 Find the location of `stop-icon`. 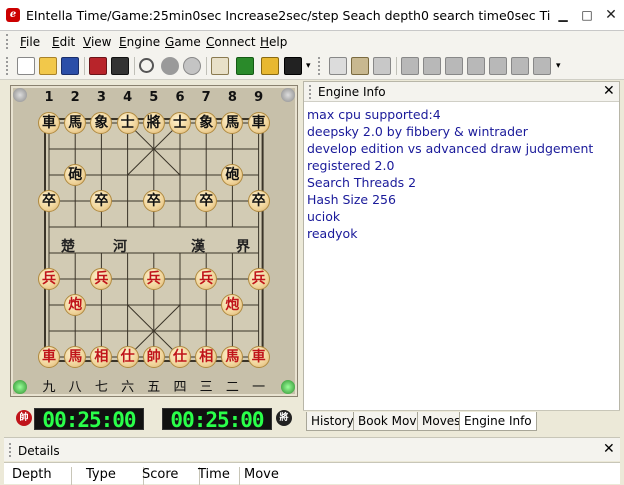

stop-icon is located at coordinates (170, 66).